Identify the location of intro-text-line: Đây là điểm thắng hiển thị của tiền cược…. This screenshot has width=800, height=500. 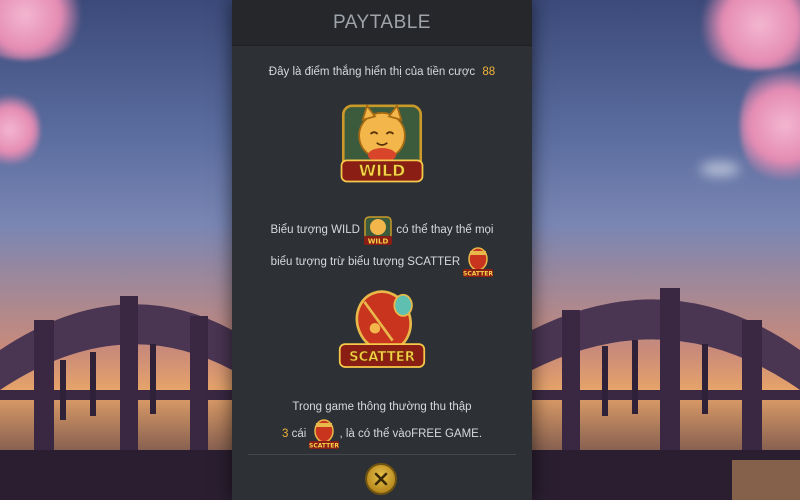
(382, 72).